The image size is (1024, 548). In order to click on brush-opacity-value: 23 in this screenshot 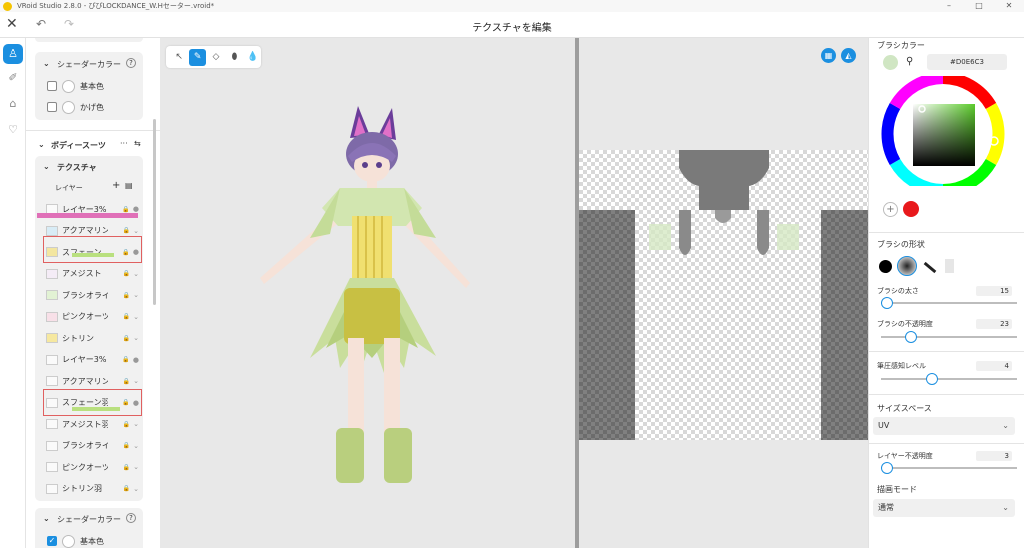, I will do `click(994, 324)`.